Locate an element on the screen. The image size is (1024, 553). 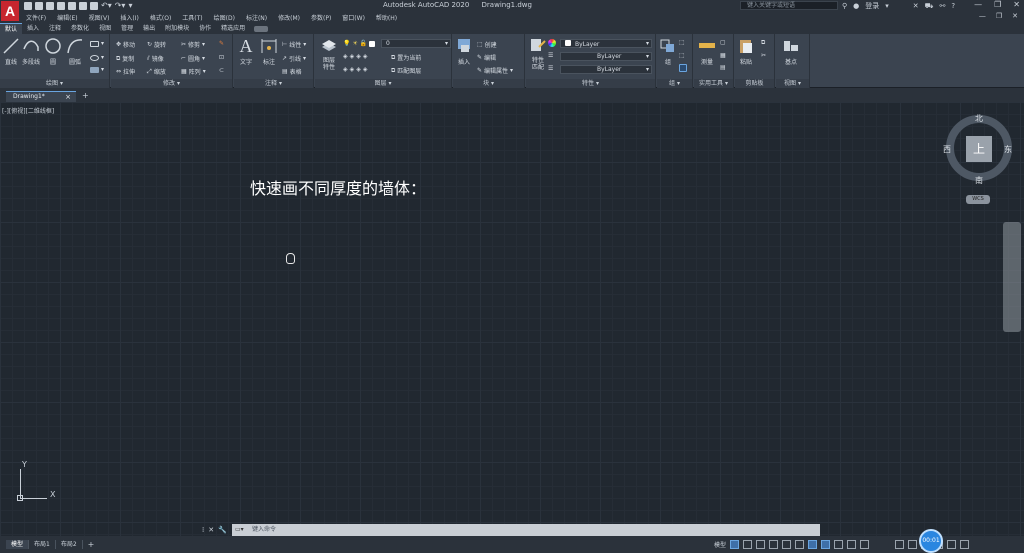
move-button: ✥ 移动 is located at coordinates (125, 44).